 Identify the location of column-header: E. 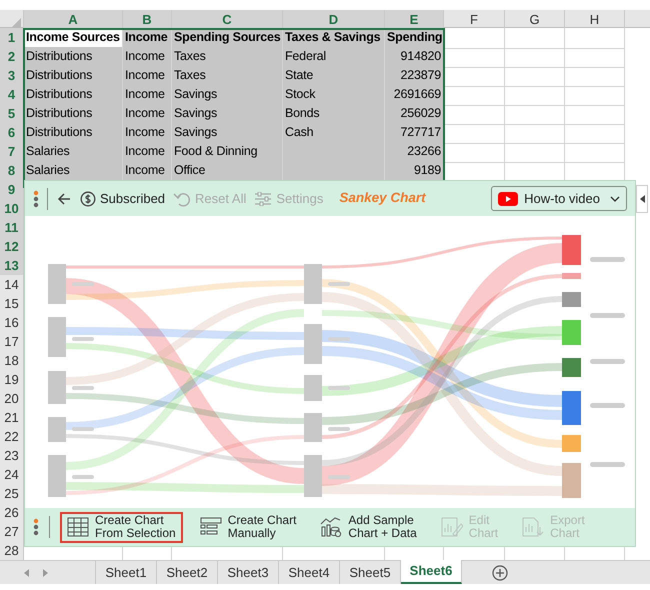
(414, 20).